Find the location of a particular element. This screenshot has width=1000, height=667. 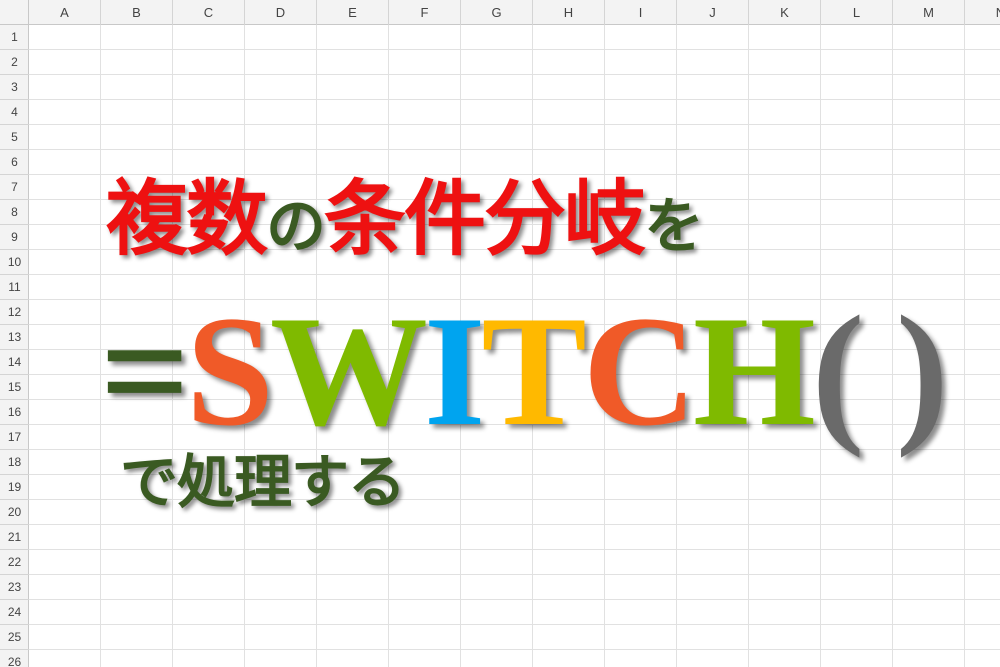

switch-letter: I is located at coordinates (454, 371).